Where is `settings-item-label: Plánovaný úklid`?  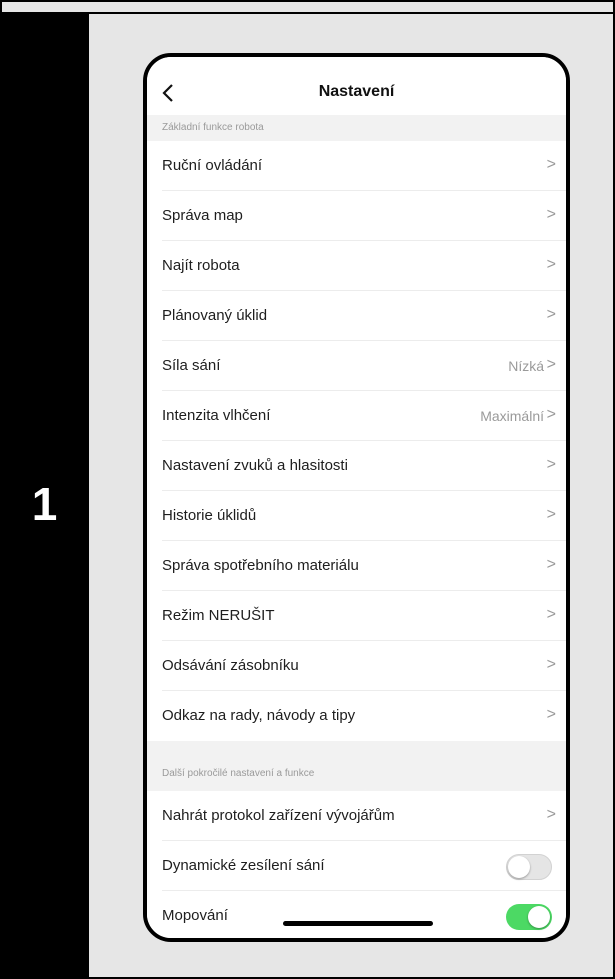 settings-item-label: Plánovaný úklid is located at coordinates (215, 315).